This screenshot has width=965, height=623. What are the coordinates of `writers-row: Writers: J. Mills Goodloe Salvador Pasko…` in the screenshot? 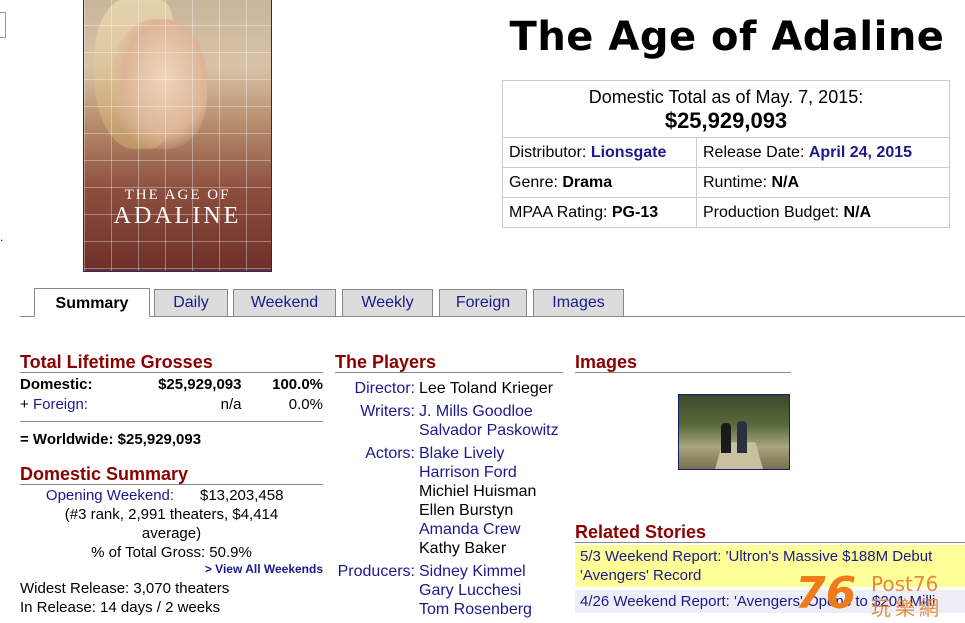 It's located at (449, 421).